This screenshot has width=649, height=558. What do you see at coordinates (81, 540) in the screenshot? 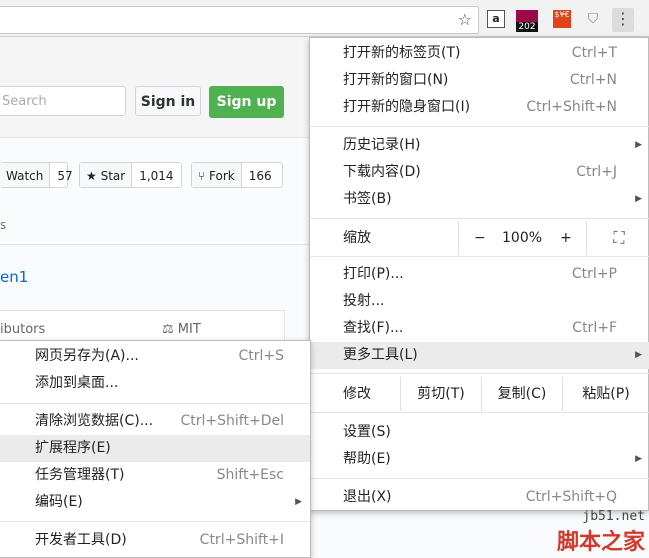
I see `submenu-item-label: 开发者工具(D)` at bounding box center [81, 540].